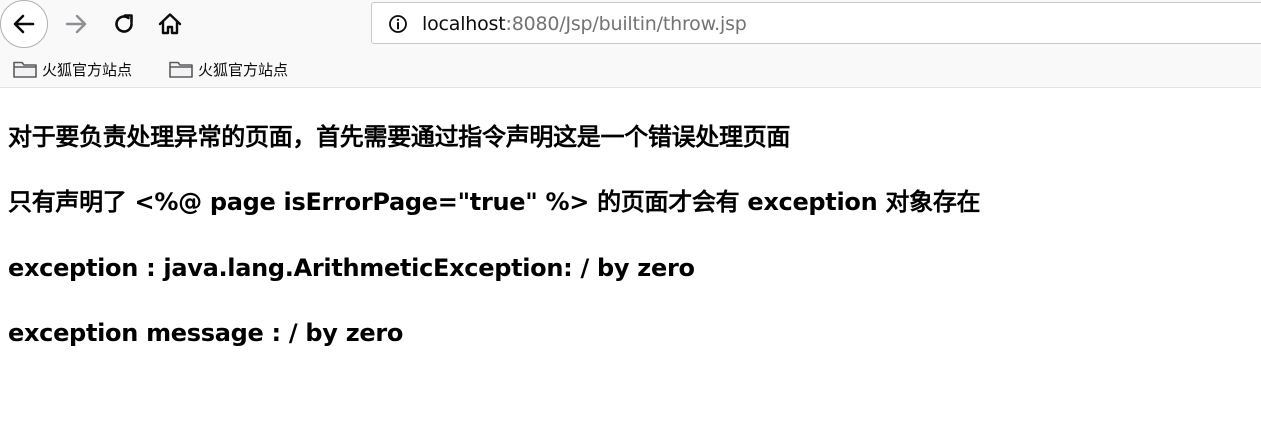 This screenshot has width=1261, height=427. Describe the element at coordinates (630, 69) in the screenshot. I see `bookmarks-toolbar: 火狐官方站点 火狐官方站点` at that location.